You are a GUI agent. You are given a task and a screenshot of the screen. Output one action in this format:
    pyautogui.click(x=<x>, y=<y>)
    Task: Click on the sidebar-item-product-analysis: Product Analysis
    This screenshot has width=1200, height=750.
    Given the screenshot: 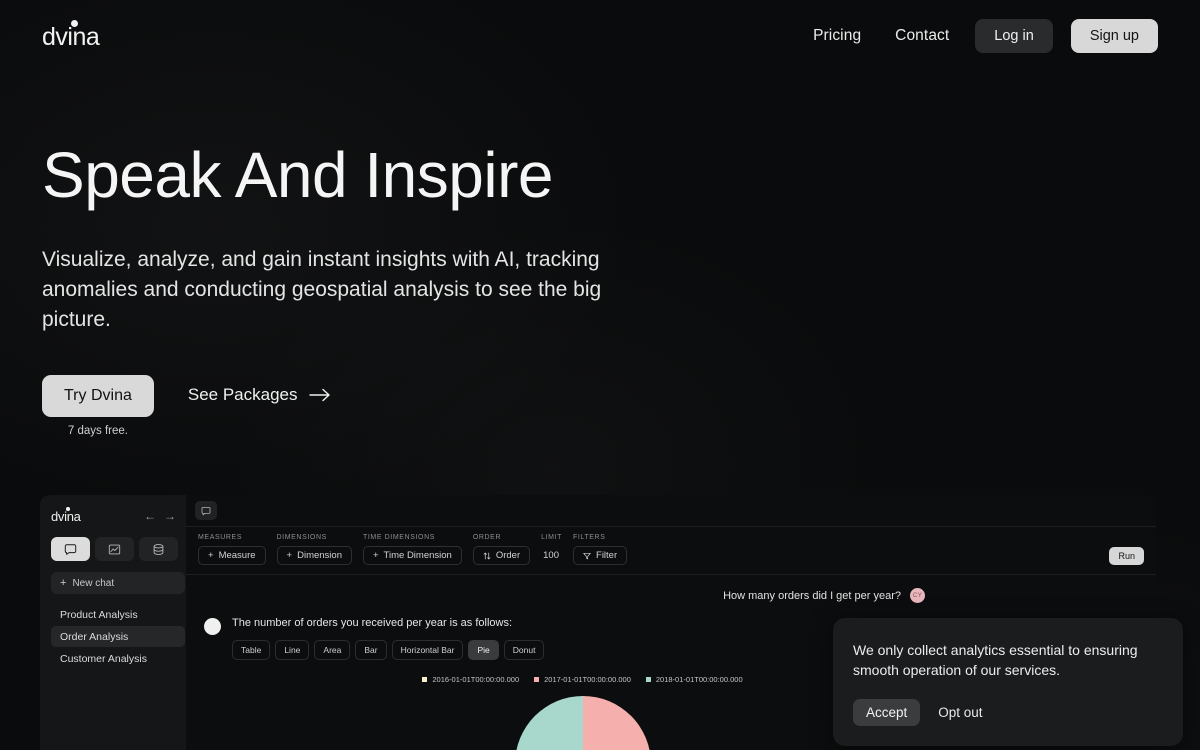 What is the action you would take?
    pyautogui.click(x=118, y=614)
    